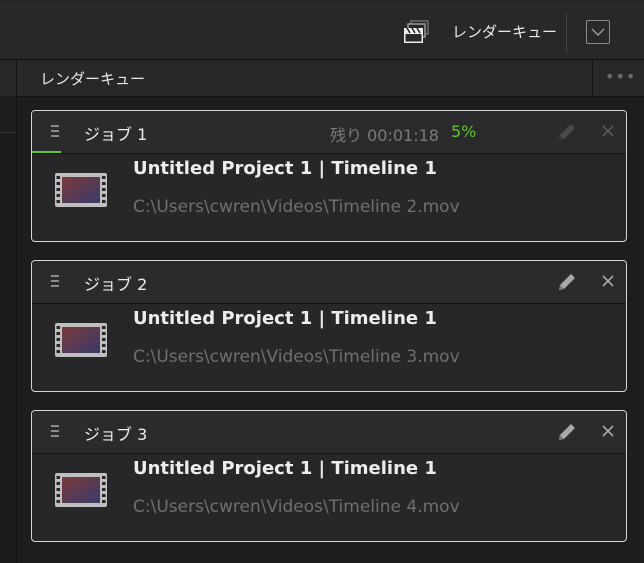  What do you see at coordinates (329, 282) in the screenshot?
I see `job-header: ジョブ 2` at bounding box center [329, 282].